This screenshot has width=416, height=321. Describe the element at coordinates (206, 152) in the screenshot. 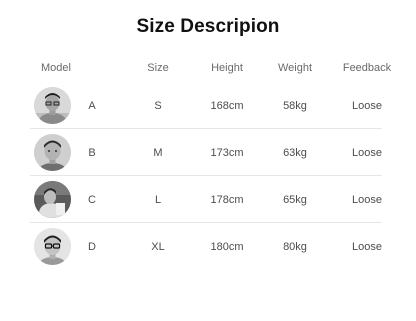

I see `table-row: B M 173cm 63kg Loose` at that location.